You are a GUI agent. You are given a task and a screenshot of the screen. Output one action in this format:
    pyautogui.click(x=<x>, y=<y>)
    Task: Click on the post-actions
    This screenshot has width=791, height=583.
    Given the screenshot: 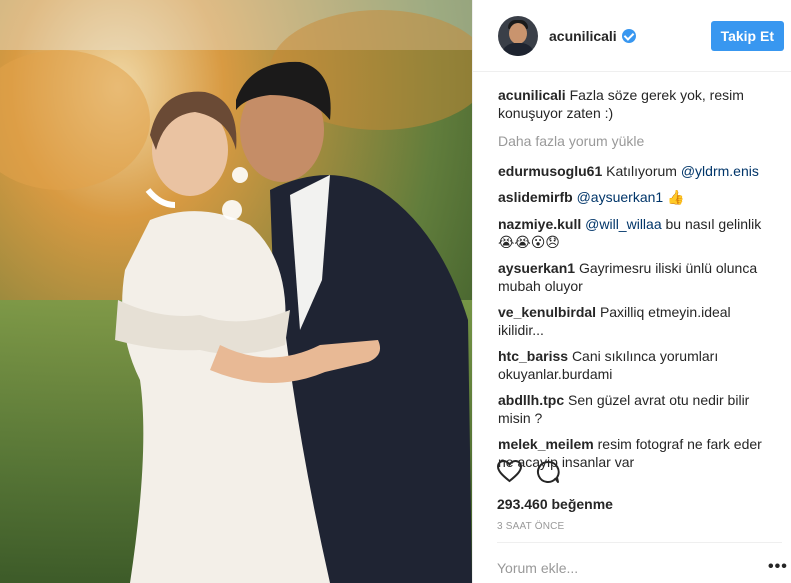 What is the action you would take?
    pyautogui.click(x=528, y=472)
    